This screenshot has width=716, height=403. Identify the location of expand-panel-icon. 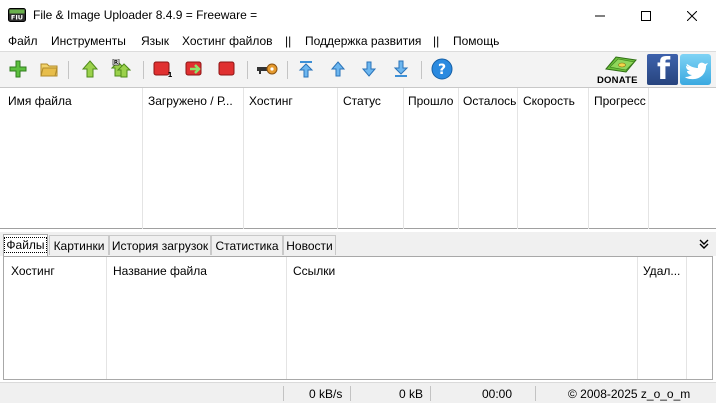
(704, 244).